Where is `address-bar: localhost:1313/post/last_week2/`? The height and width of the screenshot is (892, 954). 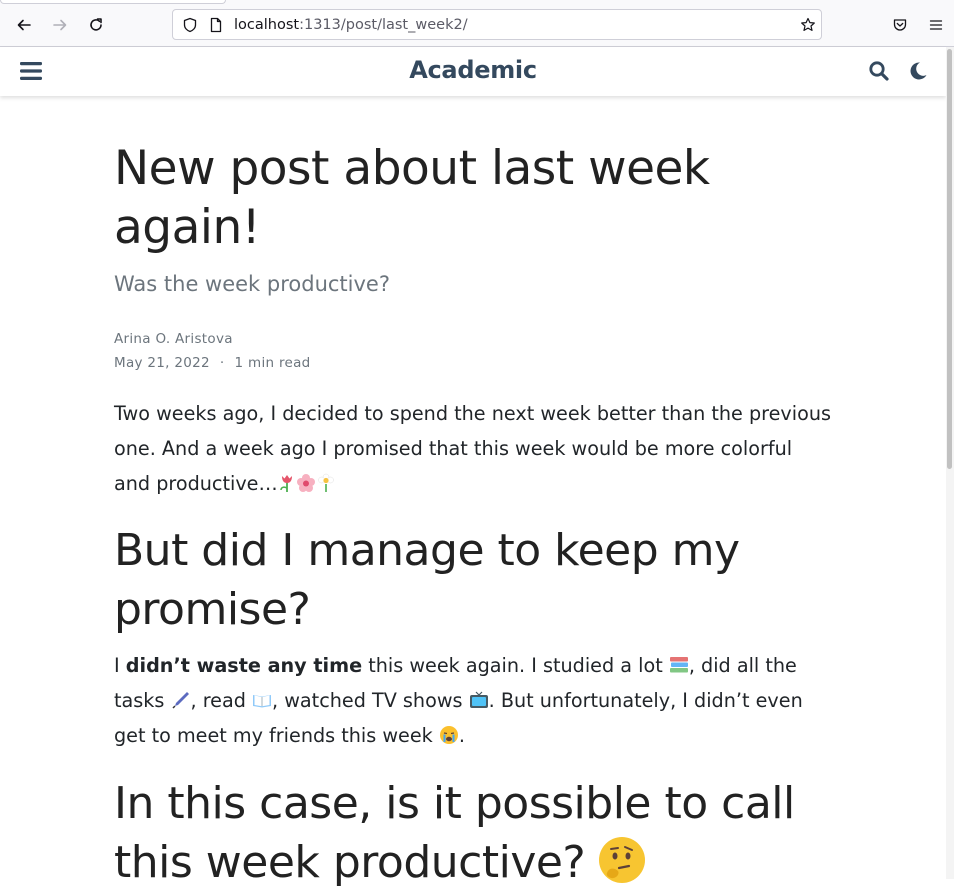 address-bar: localhost:1313/post/last_week2/ is located at coordinates (497, 24).